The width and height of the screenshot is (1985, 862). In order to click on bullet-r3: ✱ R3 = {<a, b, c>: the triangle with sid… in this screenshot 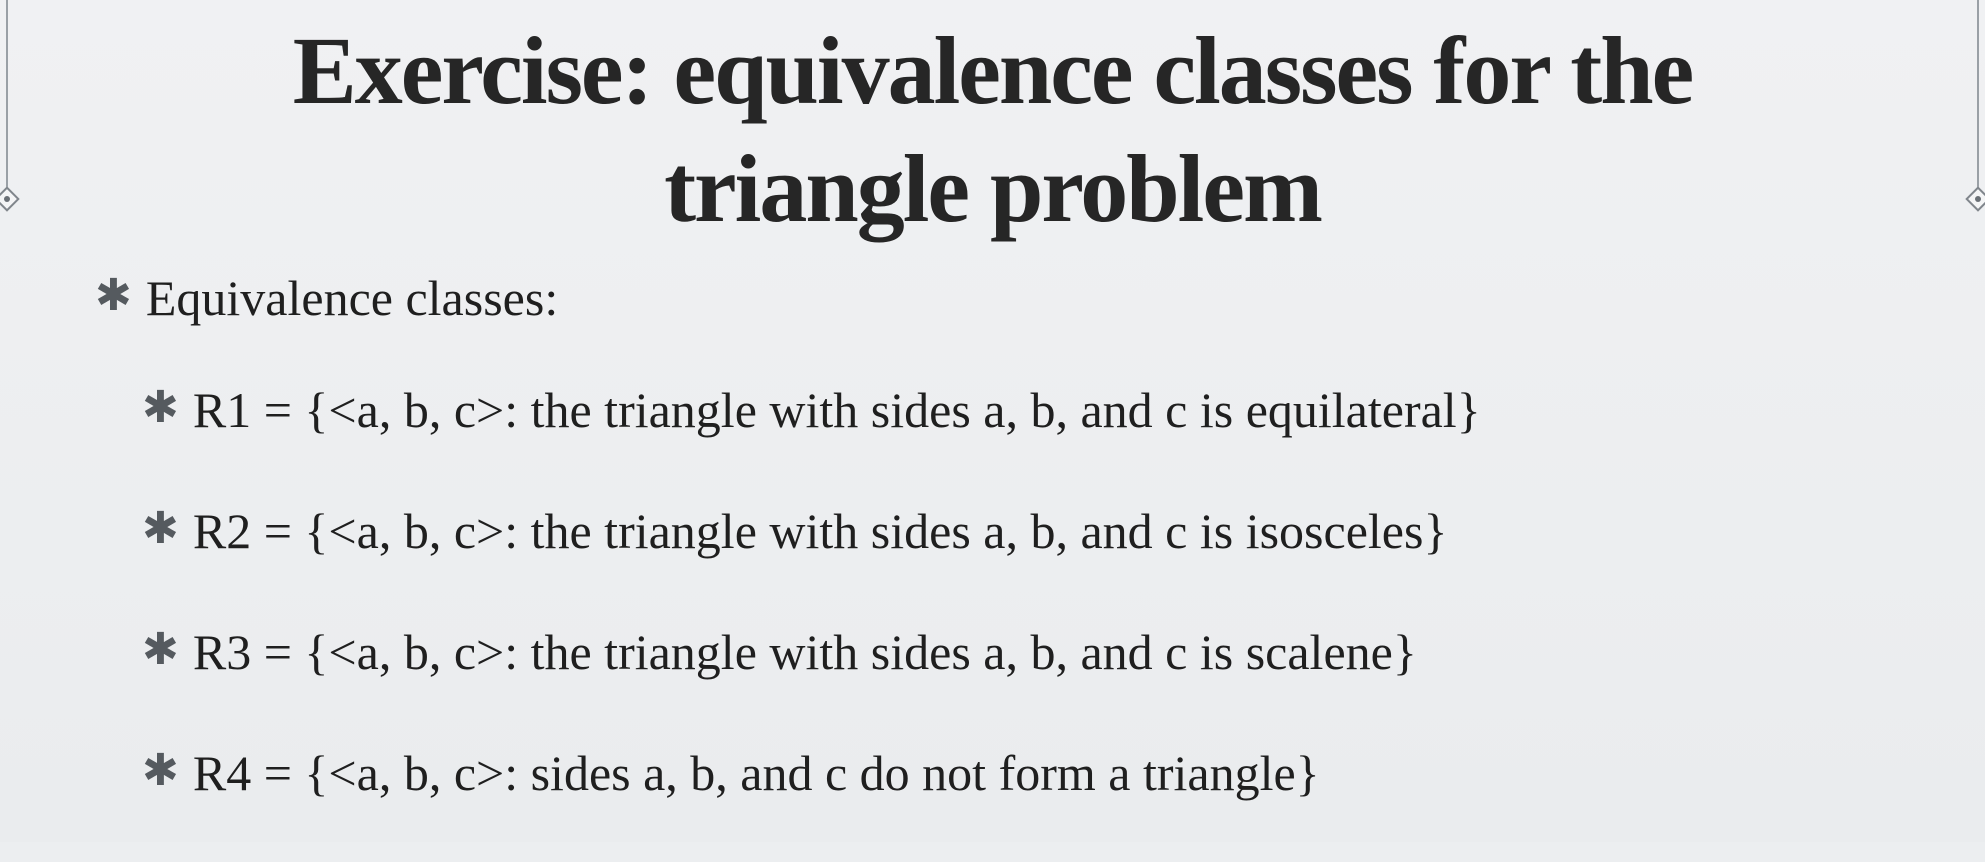, I will do `click(1010, 652)`.